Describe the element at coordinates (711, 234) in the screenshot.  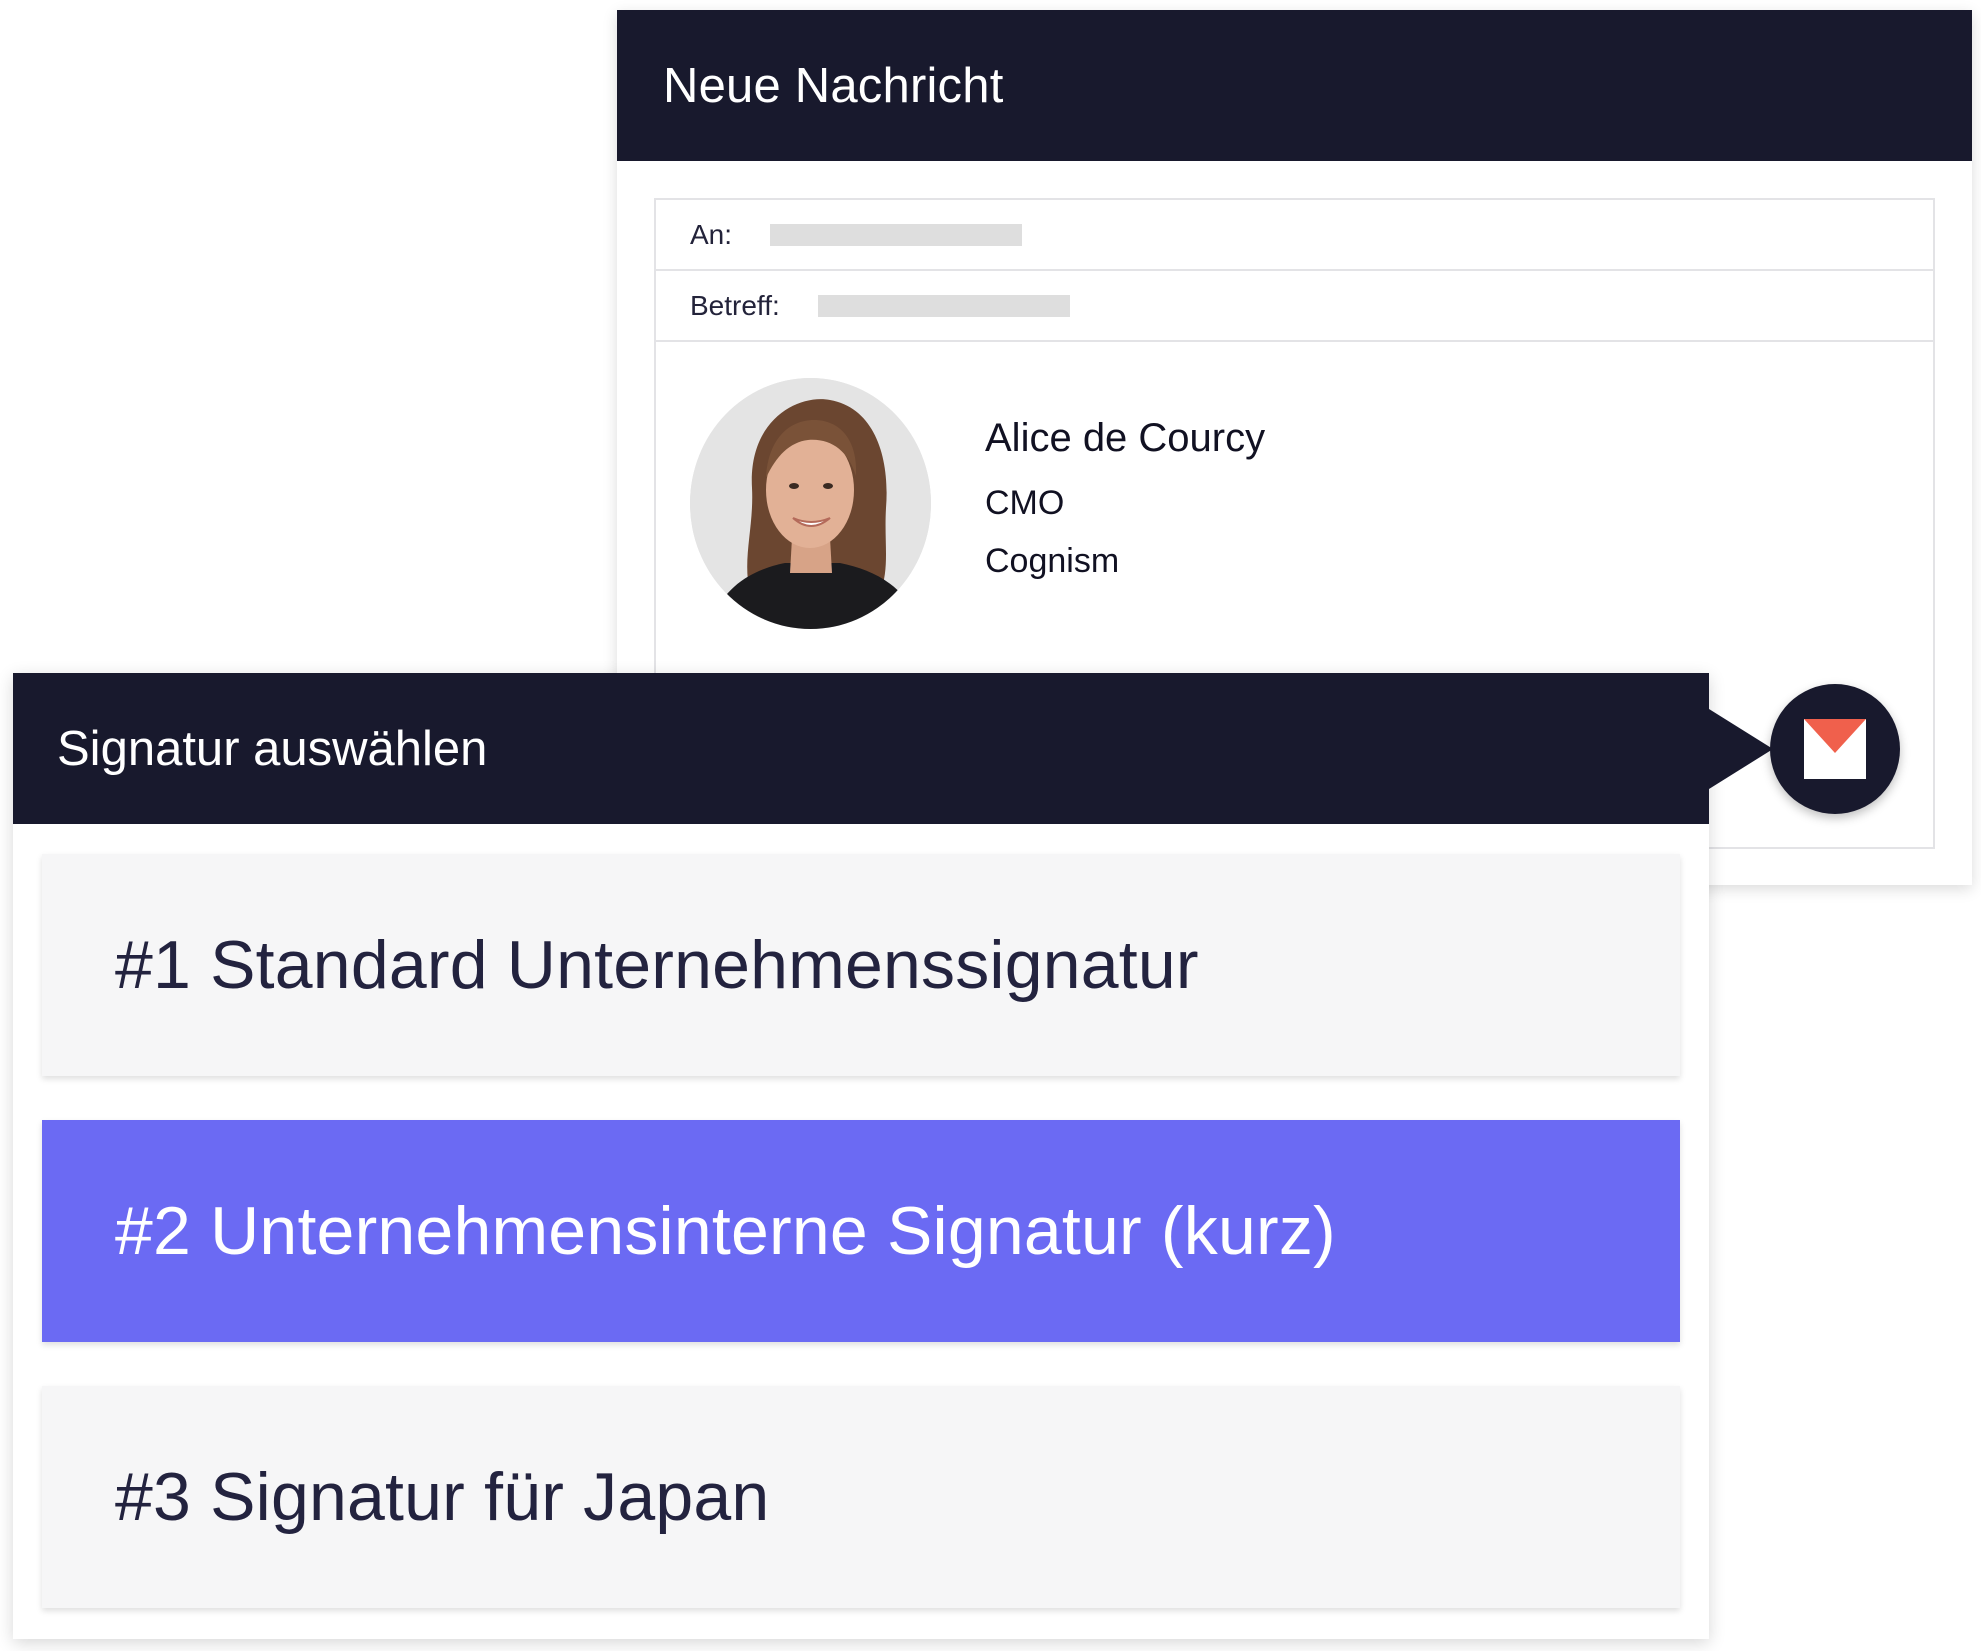
I see `to-label: An:` at that location.